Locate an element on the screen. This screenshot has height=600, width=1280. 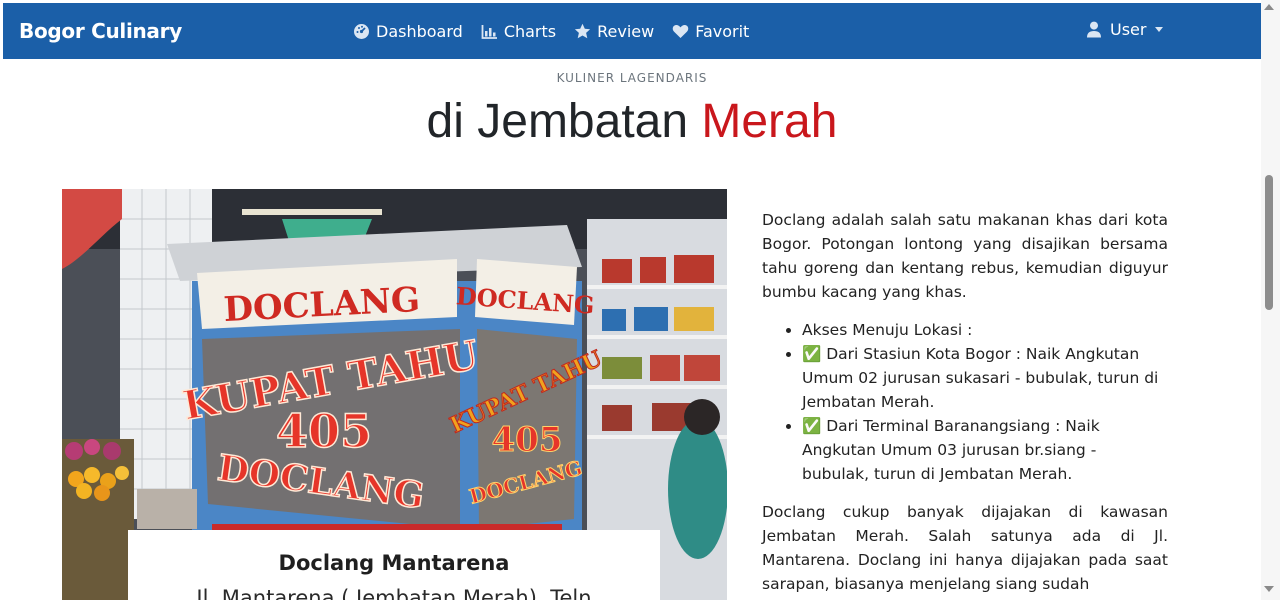
list-item: Akses Menuju Lokasi : is located at coordinates (985, 330).